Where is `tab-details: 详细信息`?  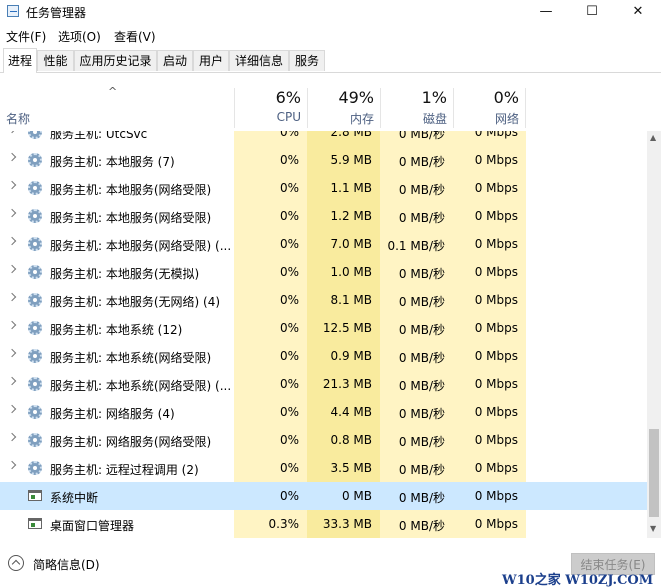
tab-details: 详细信息 is located at coordinates (259, 60).